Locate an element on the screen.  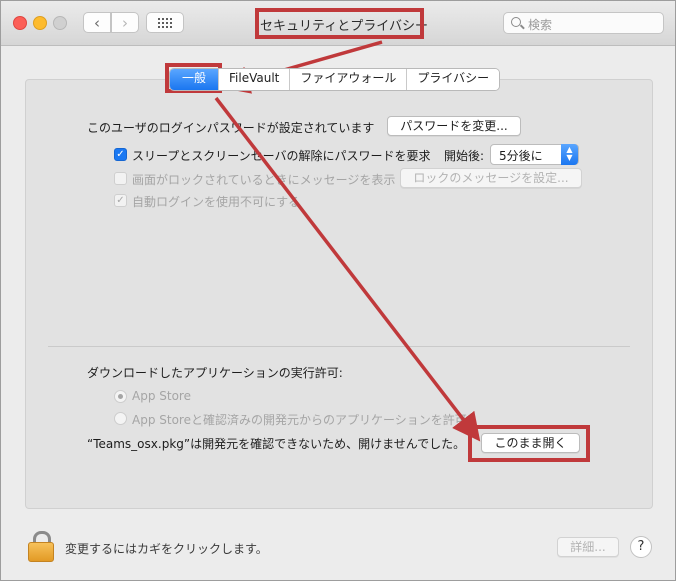
tab-filevault: FileVault is located at coordinates (254, 79).